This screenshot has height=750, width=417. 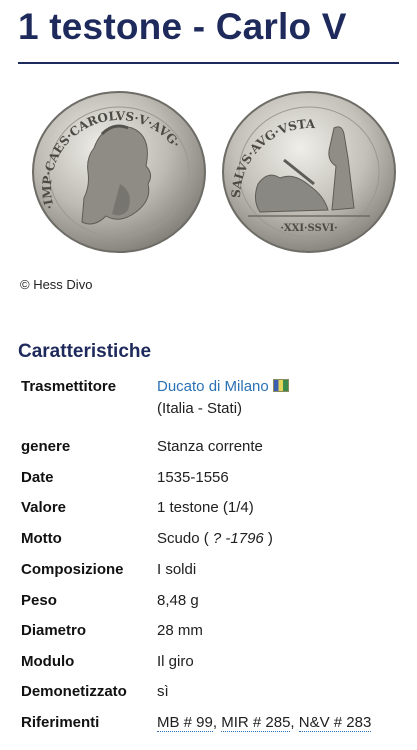 What do you see at coordinates (163, 691) in the screenshot?
I see `value-demonetizzato: sì` at bounding box center [163, 691].